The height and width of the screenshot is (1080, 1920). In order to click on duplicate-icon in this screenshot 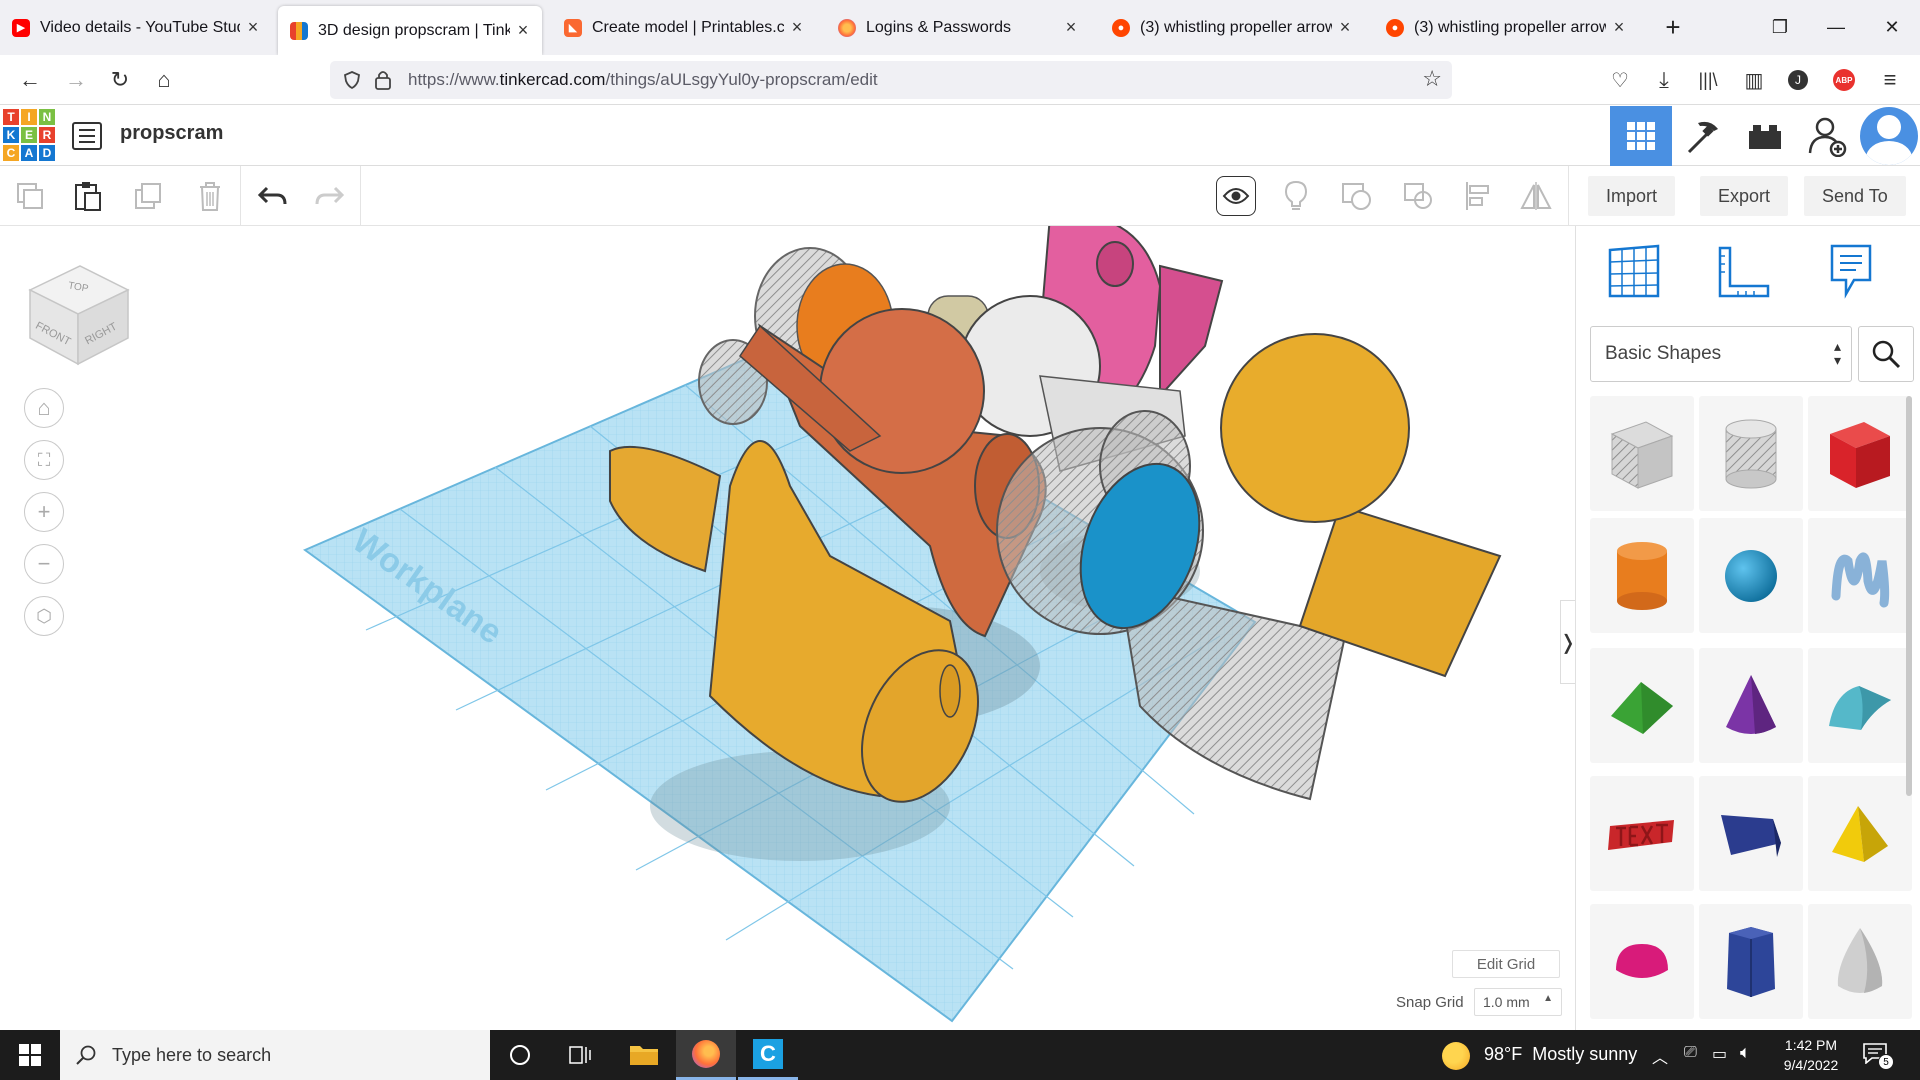, I will do `click(148, 196)`.